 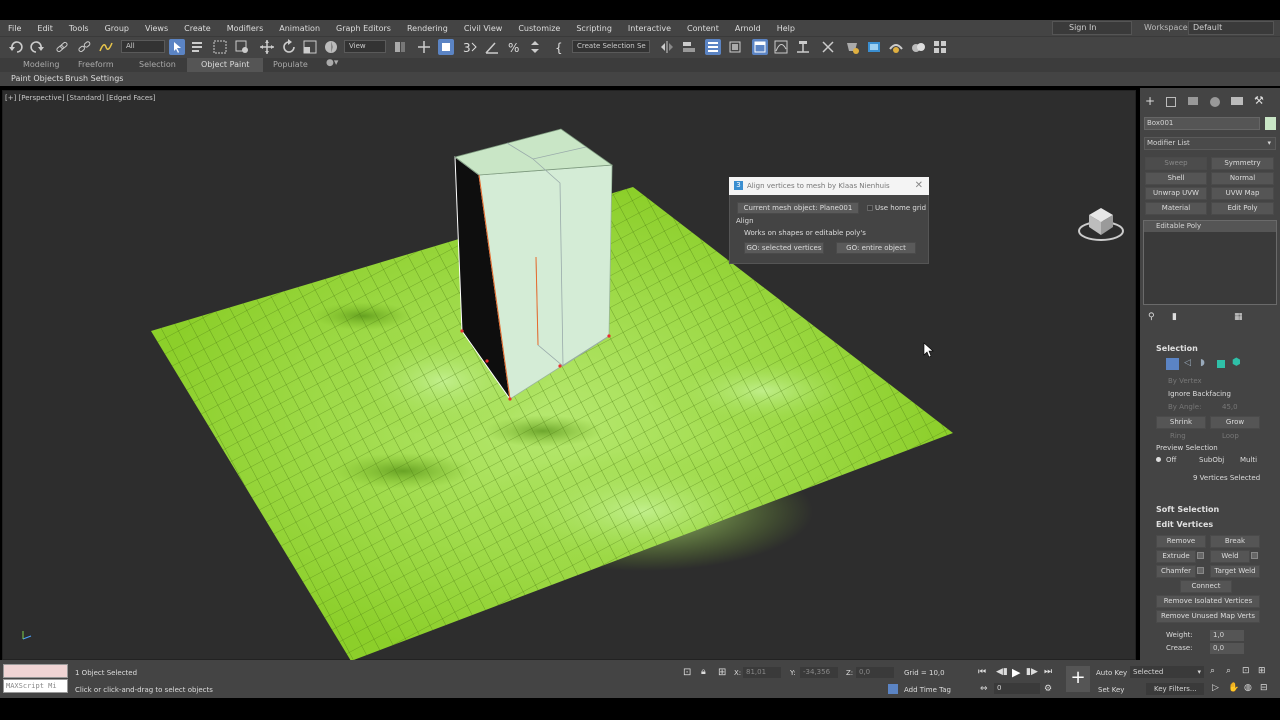 What do you see at coordinates (649, 28) in the screenshot?
I see `menu-interactive: Interactive` at bounding box center [649, 28].